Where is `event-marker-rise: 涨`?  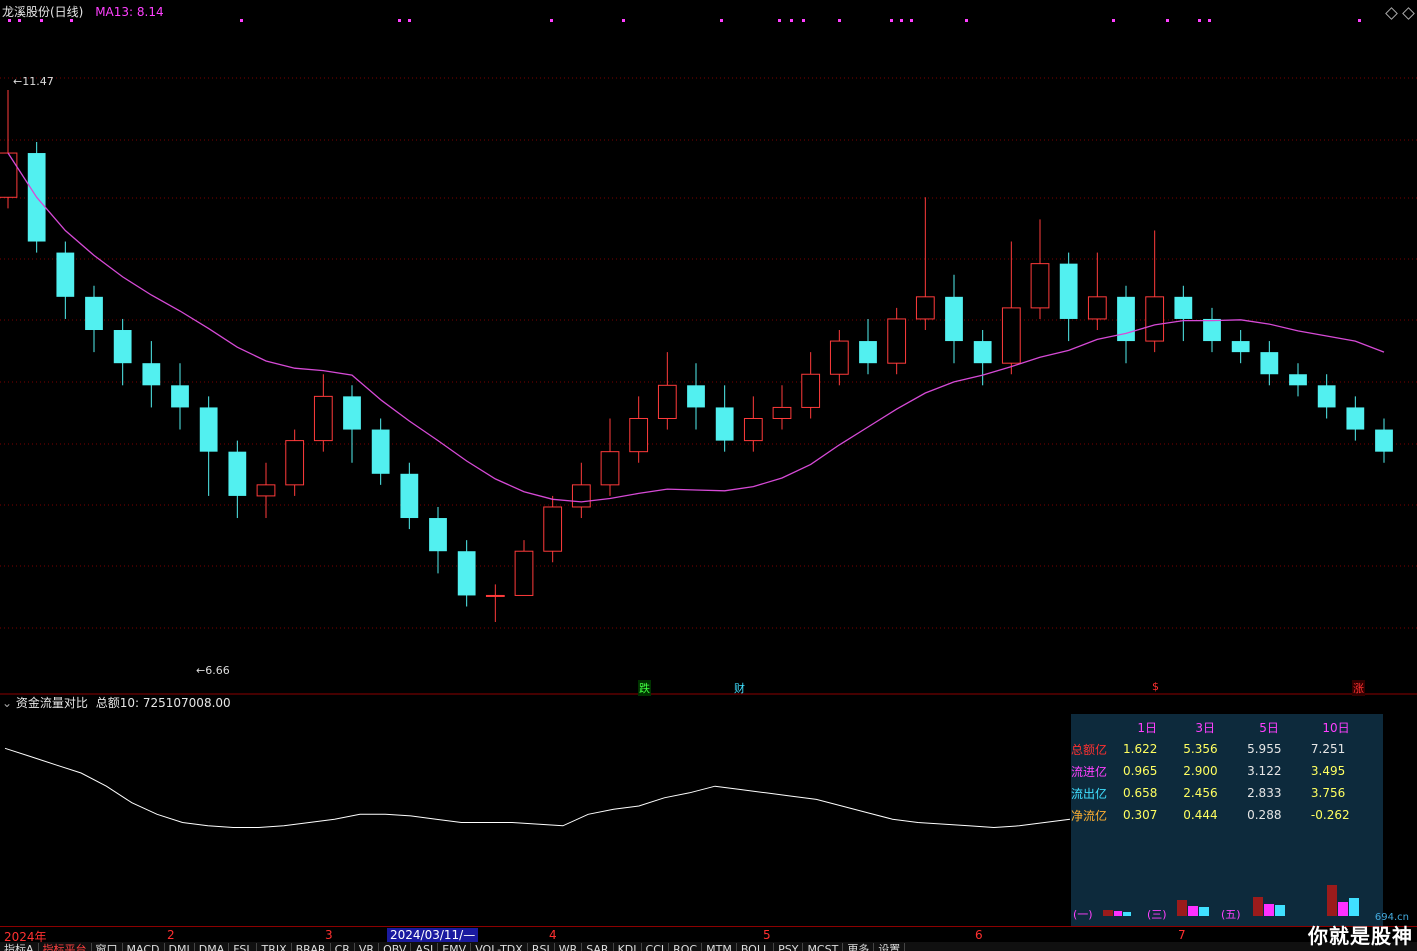 event-marker-rise: 涨 is located at coordinates (1358, 688).